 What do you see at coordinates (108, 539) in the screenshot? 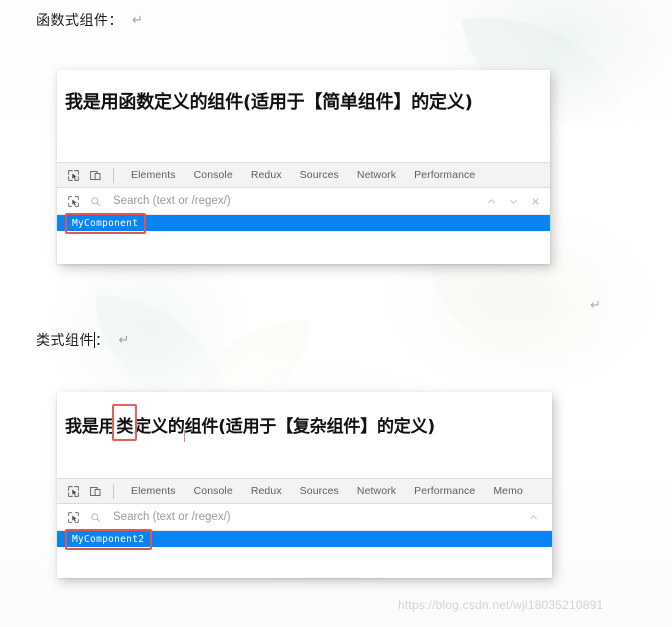
I see `component-node-label: MyComponent2` at bounding box center [108, 539].